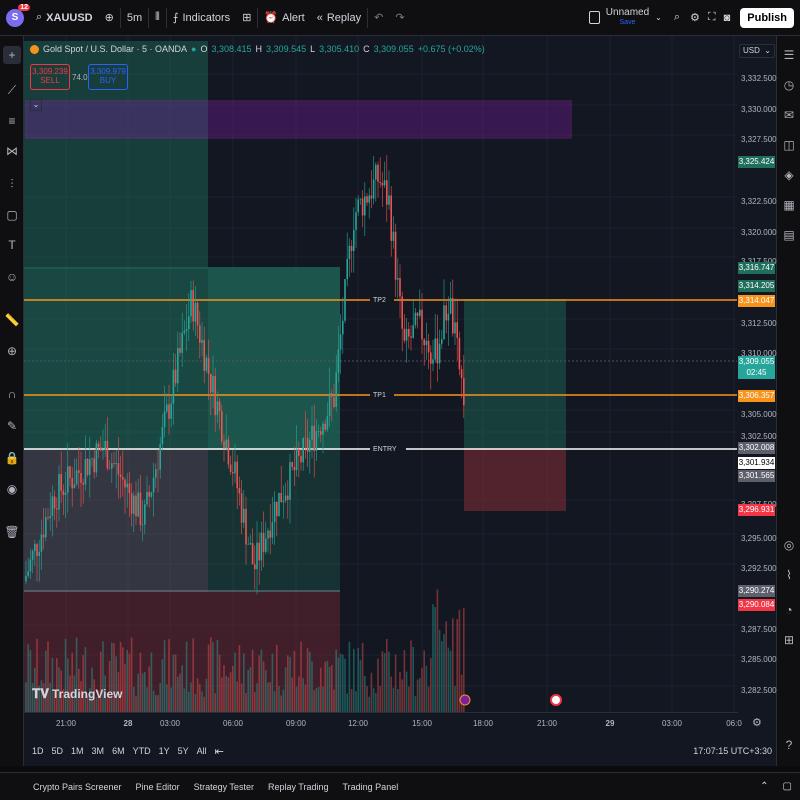 The height and width of the screenshot is (800, 800). Describe the element at coordinates (109, 18) in the screenshot. I see `compare-button: ⊕` at that location.